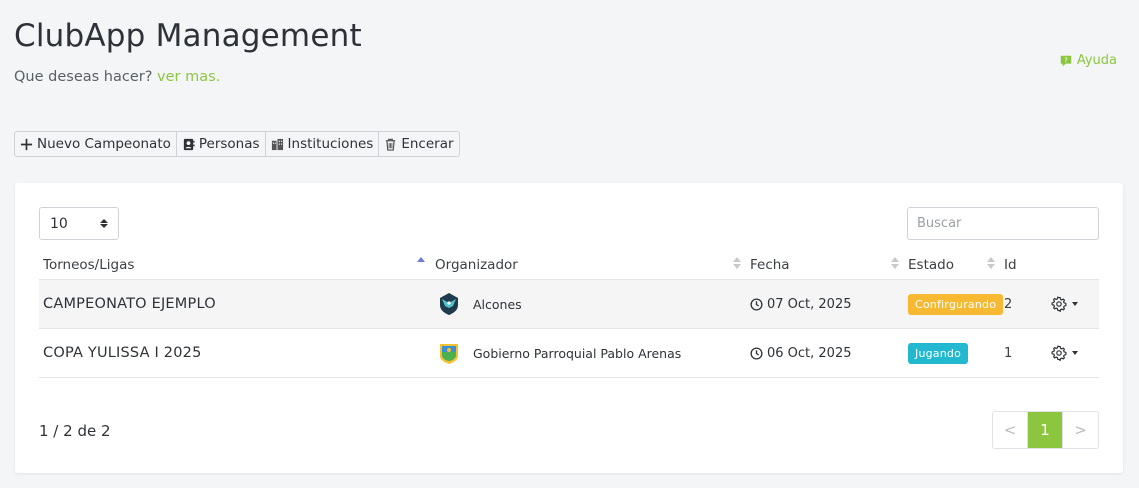 The height and width of the screenshot is (488, 1139). I want to click on select-caret-icon, so click(104, 223).